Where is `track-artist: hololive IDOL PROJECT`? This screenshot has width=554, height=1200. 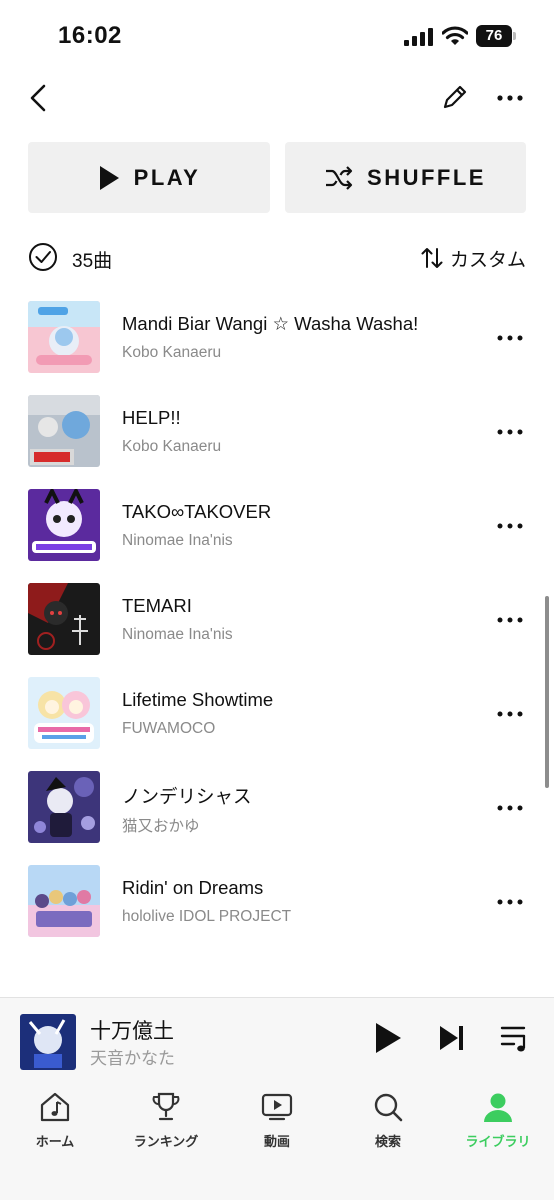 track-artist: hololive IDOL PROJECT is located at coordinates (207, 916).